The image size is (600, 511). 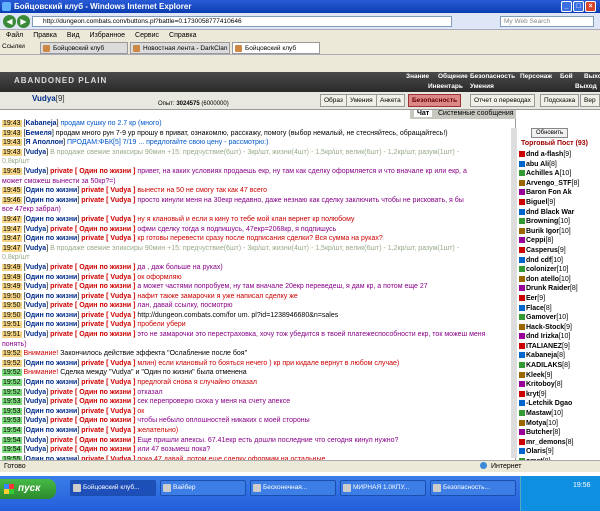 What do you see at coordinates (107, 35) in the screenshot?
I see `menu-item: Избранное` at bounding box center [107, 35].